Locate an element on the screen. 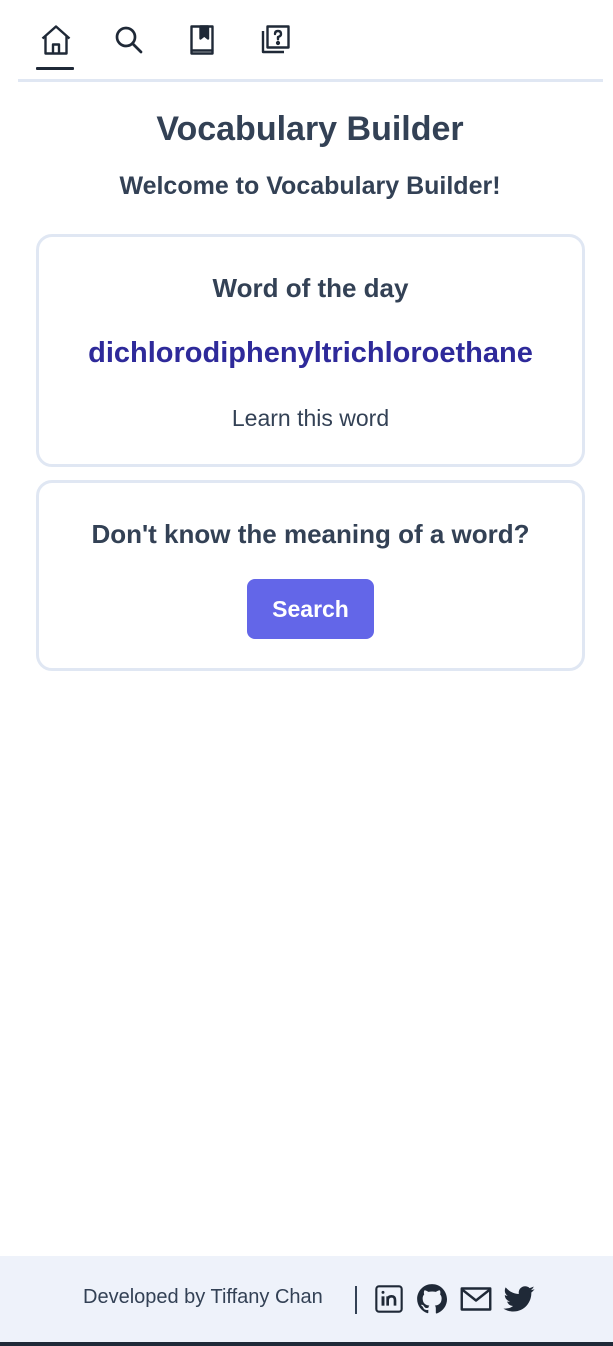 Image resolution: width=613 pixels, height=1346 pixels. nav-saved-words is located at coordinates (202, 46).